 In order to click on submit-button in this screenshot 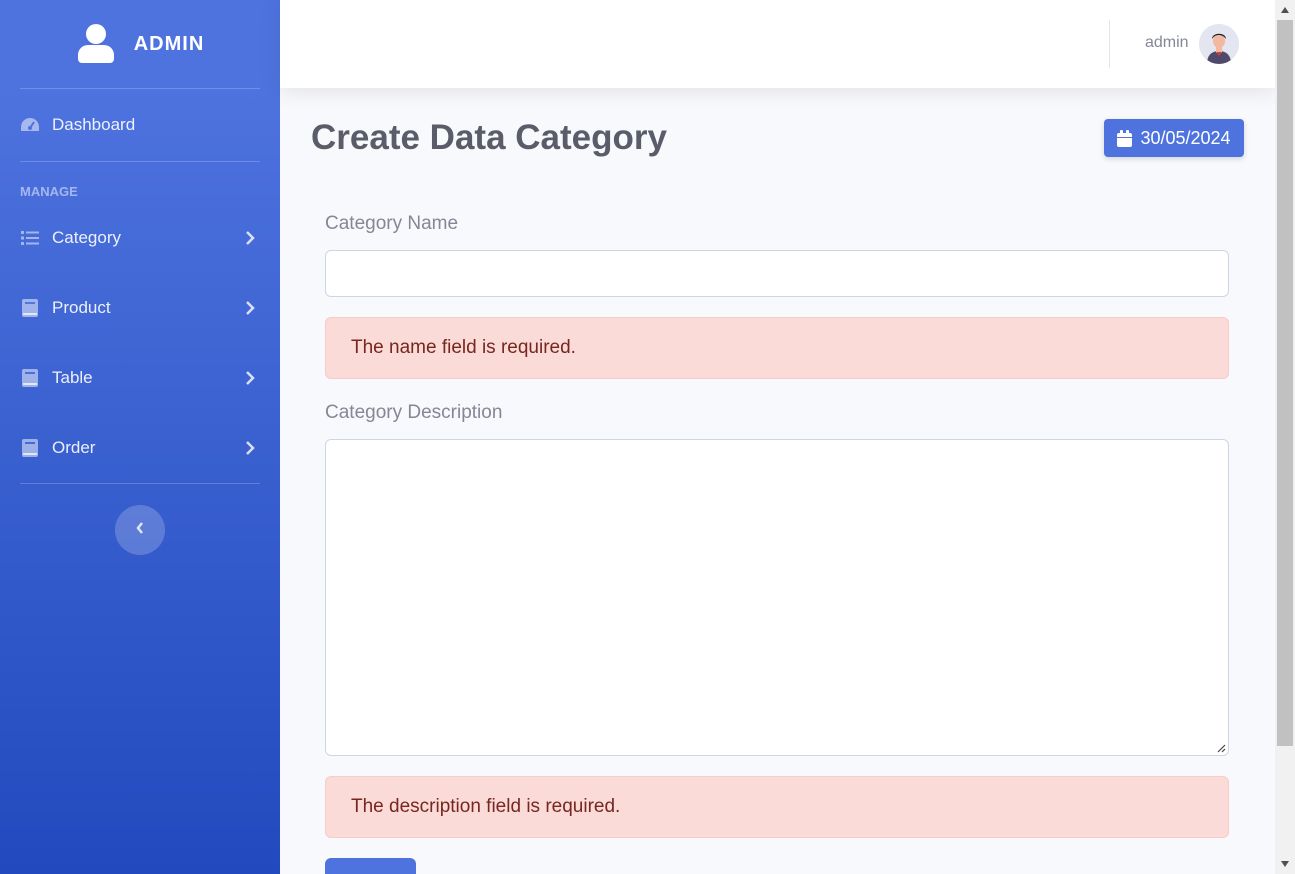, I will do `click(370, 866)`.